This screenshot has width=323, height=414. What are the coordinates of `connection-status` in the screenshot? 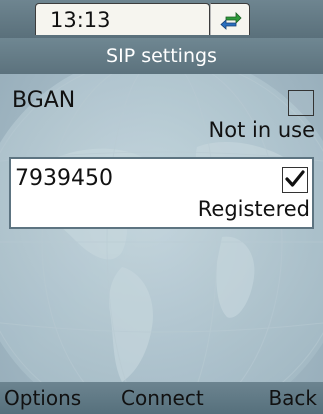 It's located at (230, 19).